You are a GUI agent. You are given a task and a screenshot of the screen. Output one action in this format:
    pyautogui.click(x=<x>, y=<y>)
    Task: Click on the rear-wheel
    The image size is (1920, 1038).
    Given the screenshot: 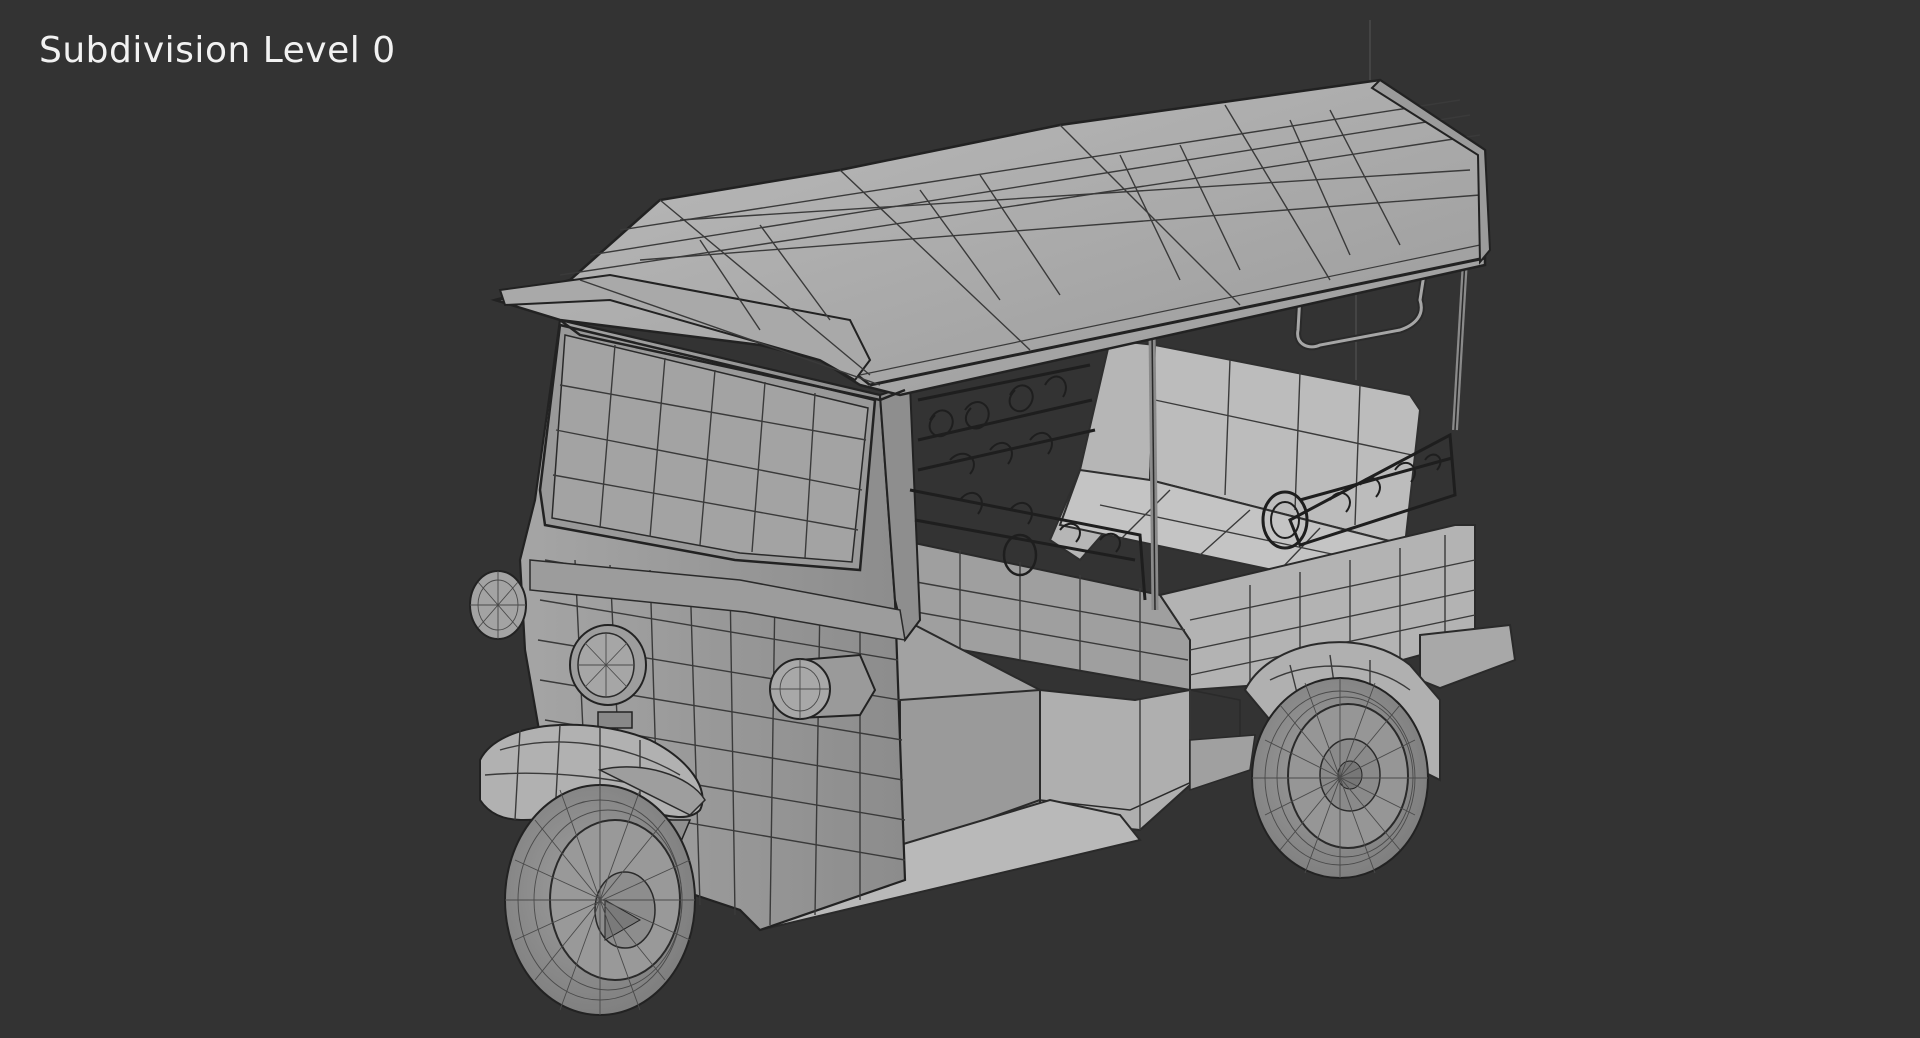 What is the action you would take?
    pyautogui.click(x=1340, y=778)
    